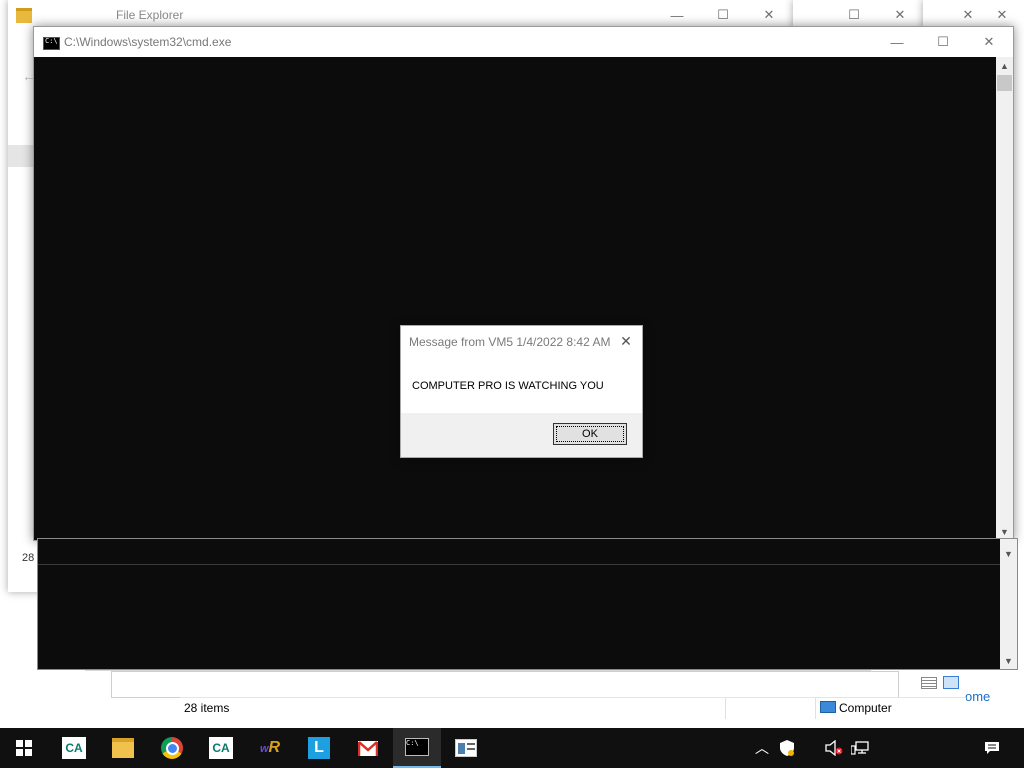 The image size is (1024, 768). I want to click on computer-icon, so click(828, 707).